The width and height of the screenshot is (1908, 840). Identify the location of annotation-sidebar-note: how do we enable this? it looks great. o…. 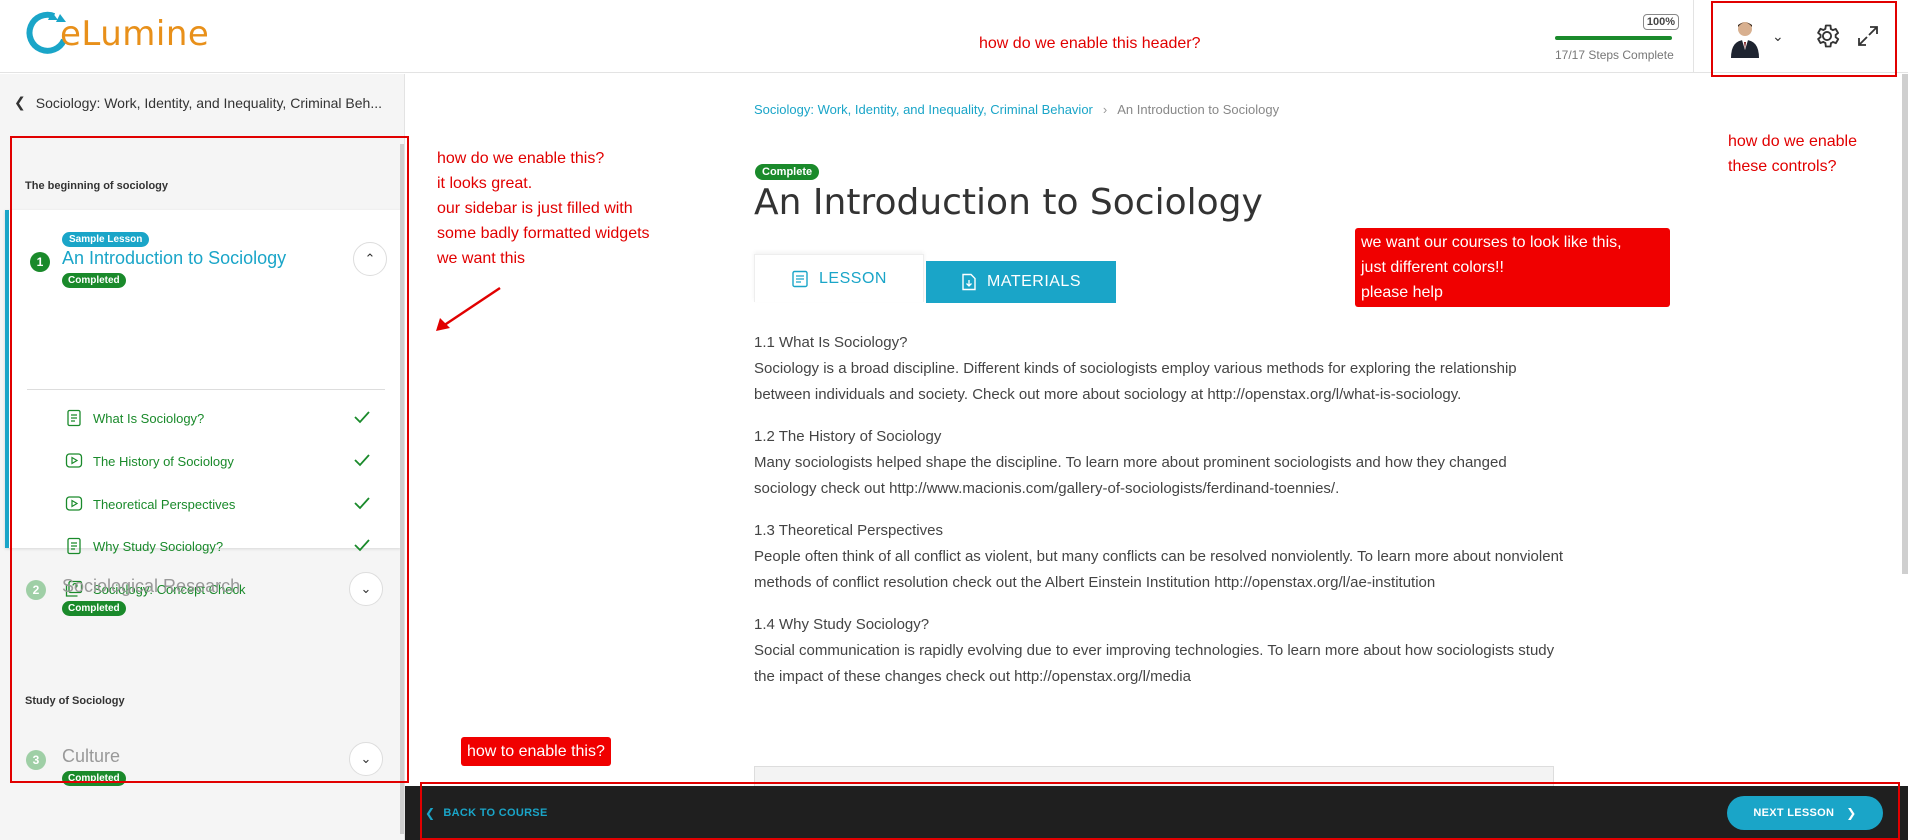
(543, 208).